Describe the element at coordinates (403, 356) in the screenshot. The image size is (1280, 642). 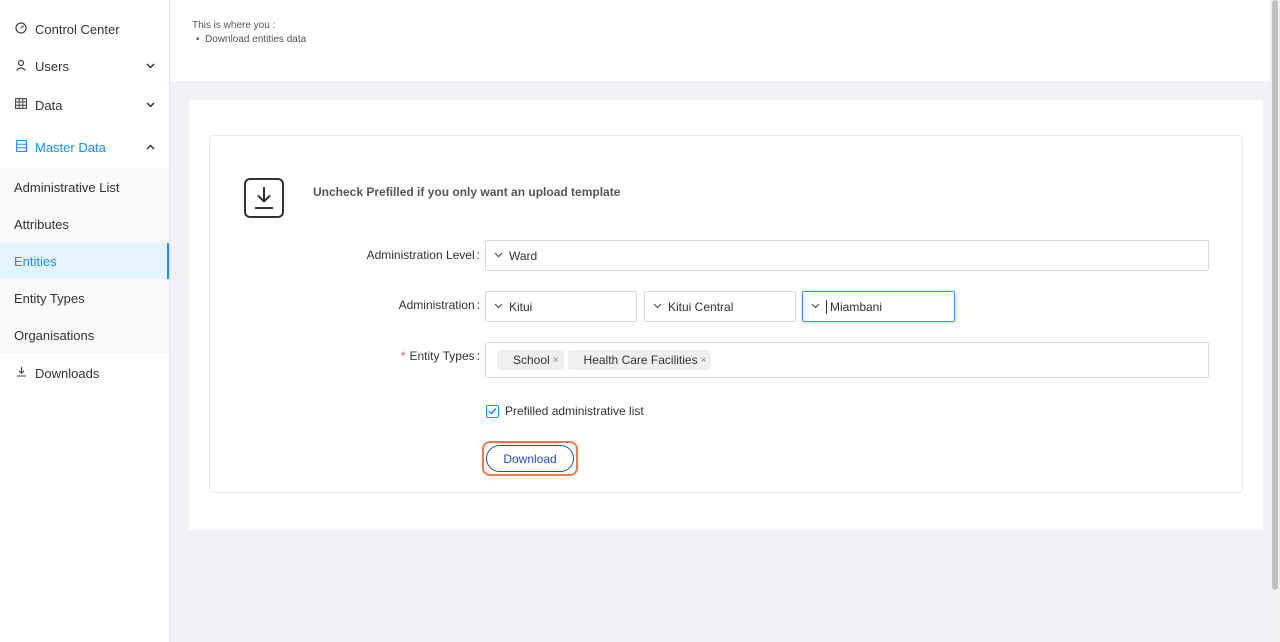
I see `required-marker: *` at that location.